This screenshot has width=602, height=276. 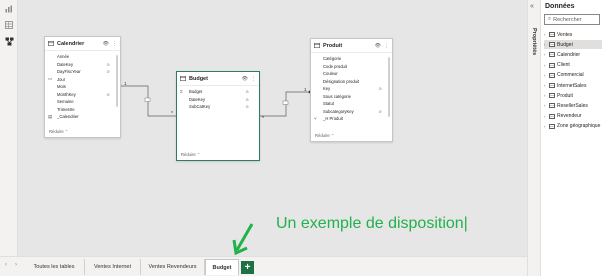 I want to click on data-table-item: › Client, so click(x=573, y=65).